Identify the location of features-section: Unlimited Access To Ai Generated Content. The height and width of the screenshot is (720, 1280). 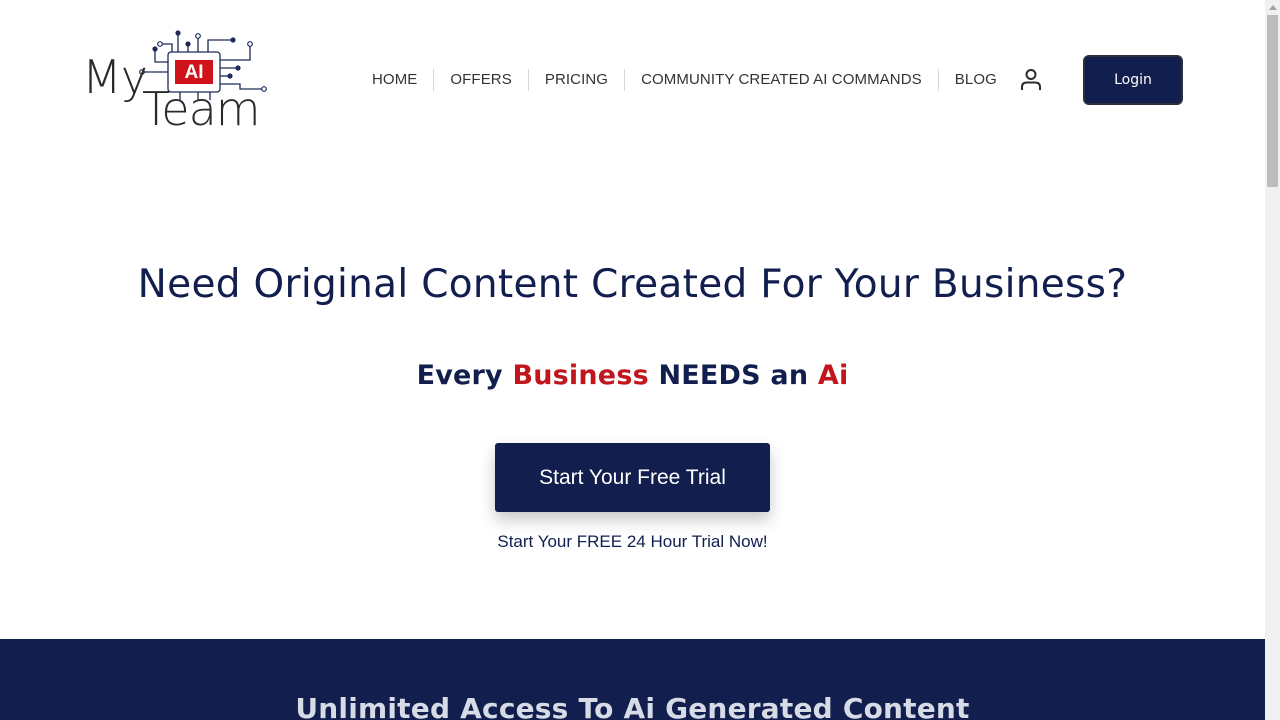
(632, 679).